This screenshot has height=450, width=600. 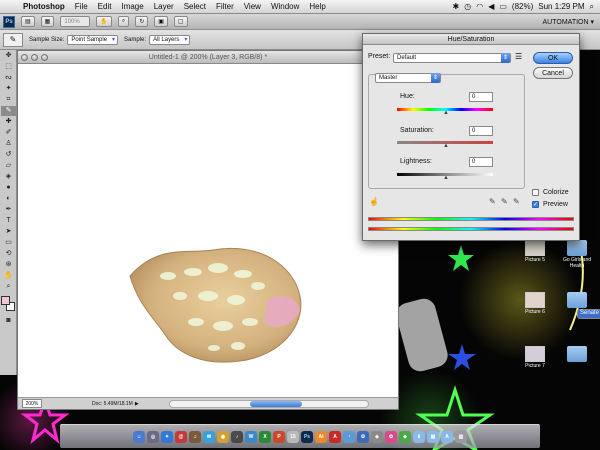 I want to click on menu-file: File, so click(x=81, y=6).